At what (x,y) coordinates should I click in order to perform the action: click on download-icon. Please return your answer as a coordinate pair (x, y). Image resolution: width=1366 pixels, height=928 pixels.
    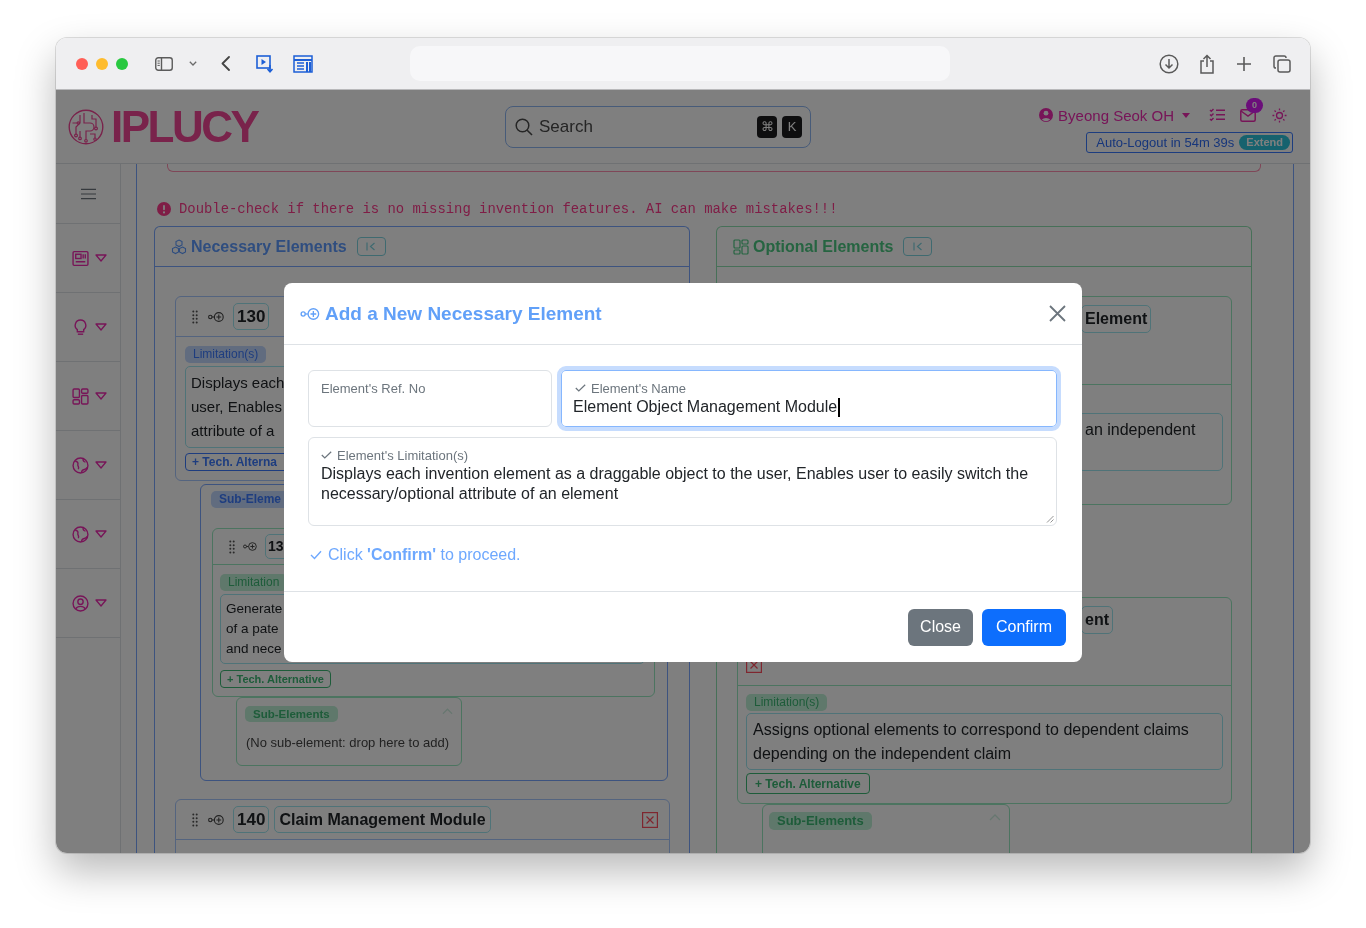
    Looking at the image, I should click on (1169, 63).